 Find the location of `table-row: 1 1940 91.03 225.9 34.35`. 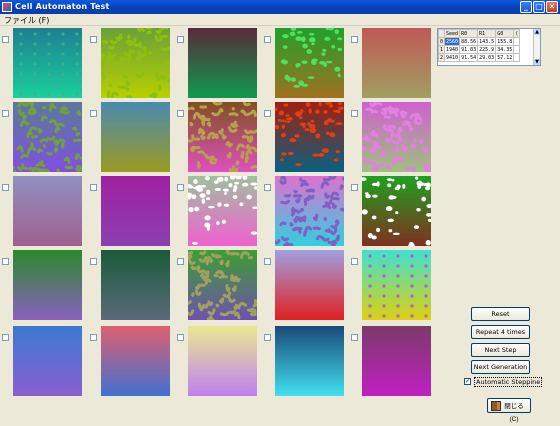

table-row: 1 1940 91.03 225.9 34.35 is located at coordinates (479, 49).